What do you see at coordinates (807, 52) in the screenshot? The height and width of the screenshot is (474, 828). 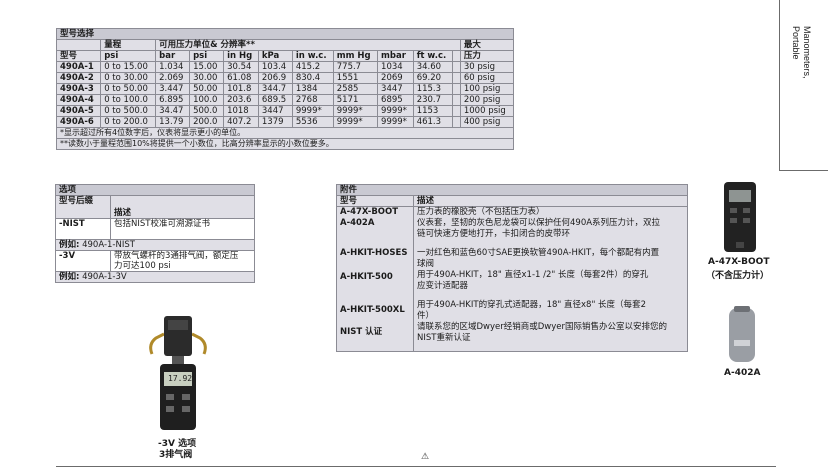 I see `side-tab-line1: Manometers,` at bounding box center [807, 52].